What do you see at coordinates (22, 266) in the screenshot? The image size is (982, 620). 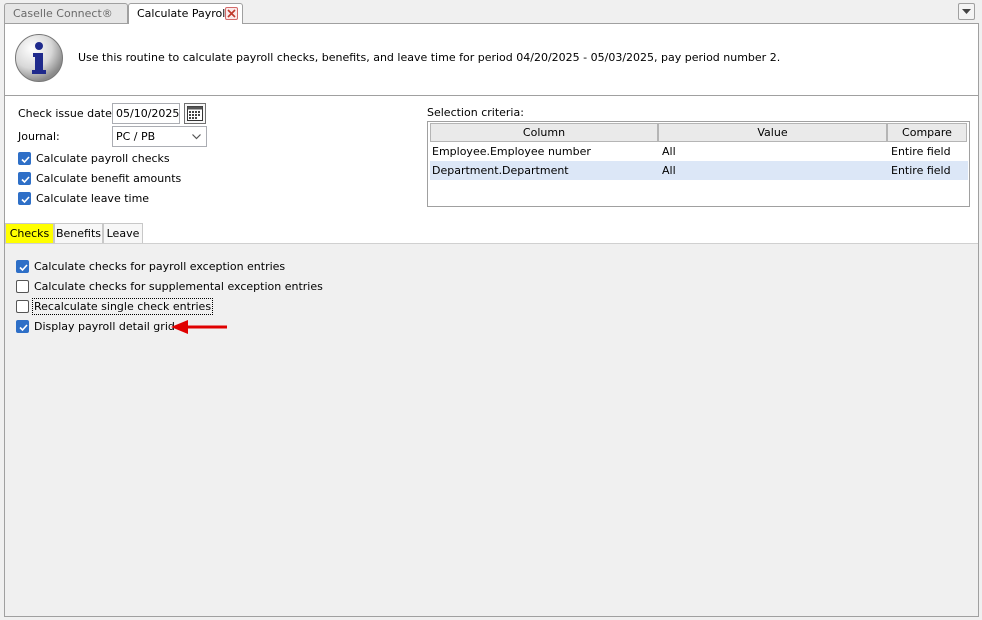 I see `payroll-exception-checkbox` at bounding box center [22, 266].